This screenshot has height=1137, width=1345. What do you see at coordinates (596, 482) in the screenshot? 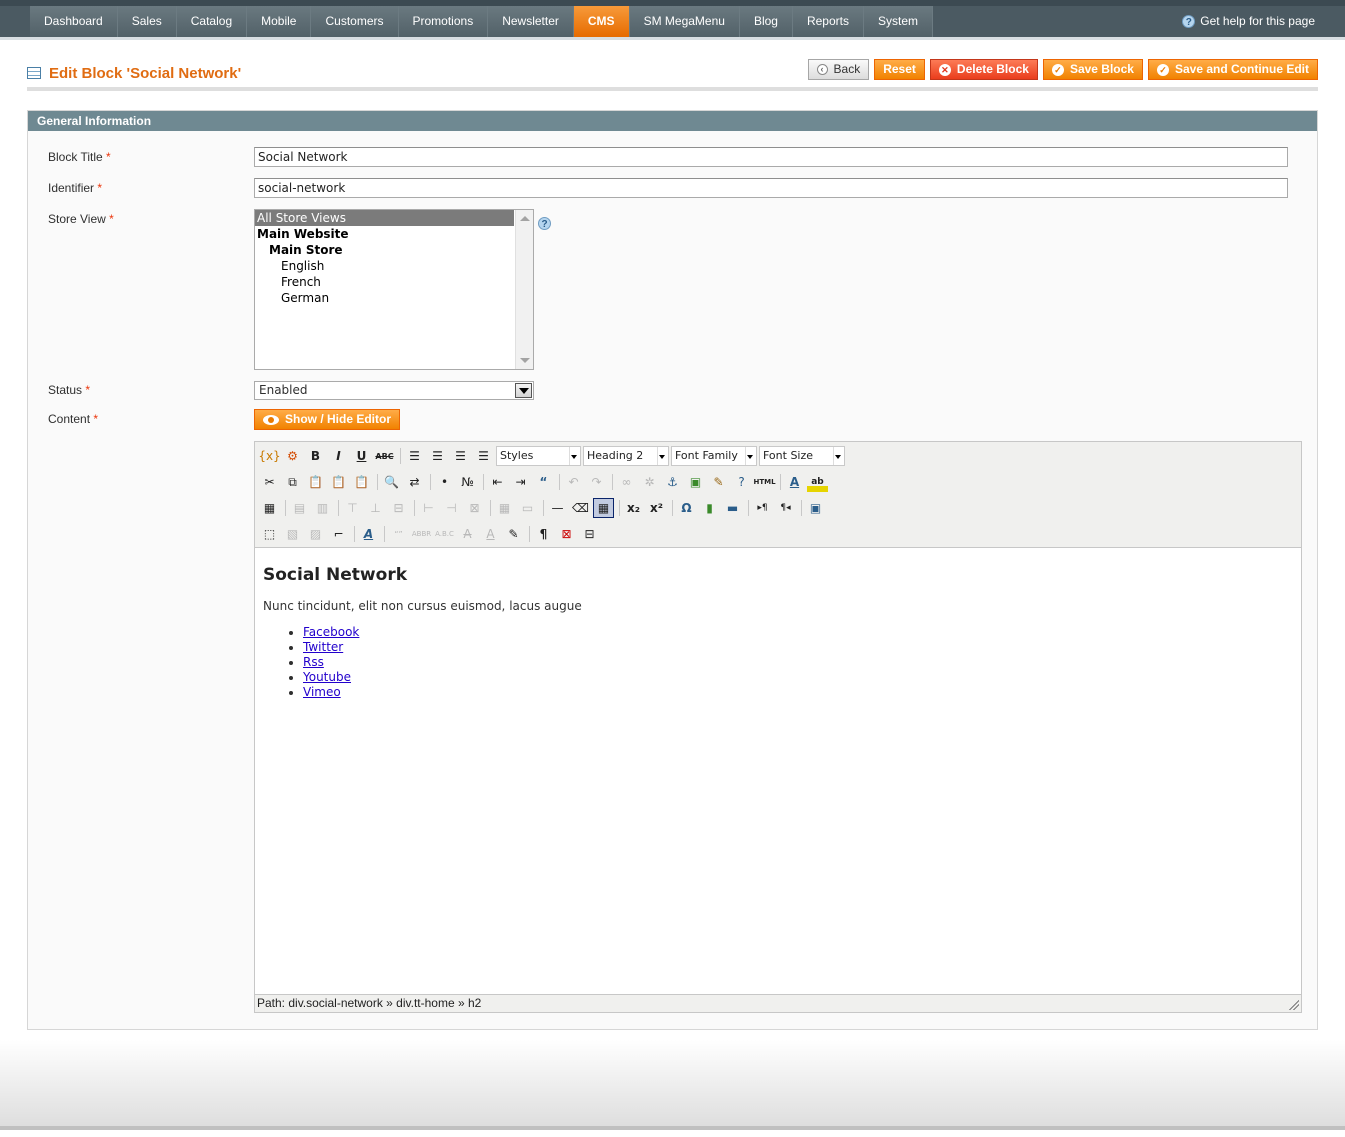
I see `redo-icon: ↷` at bounding box center [596, 482].